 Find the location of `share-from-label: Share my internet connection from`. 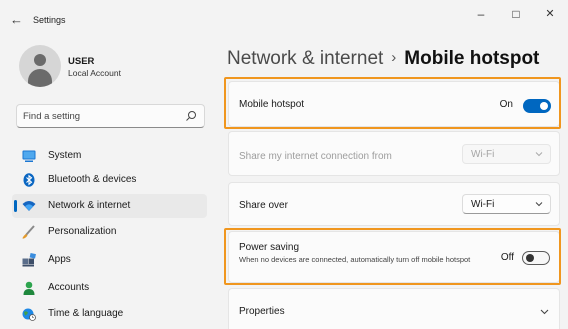

share-from-label: Share my internet connection from is located at coordinates (315, 156).